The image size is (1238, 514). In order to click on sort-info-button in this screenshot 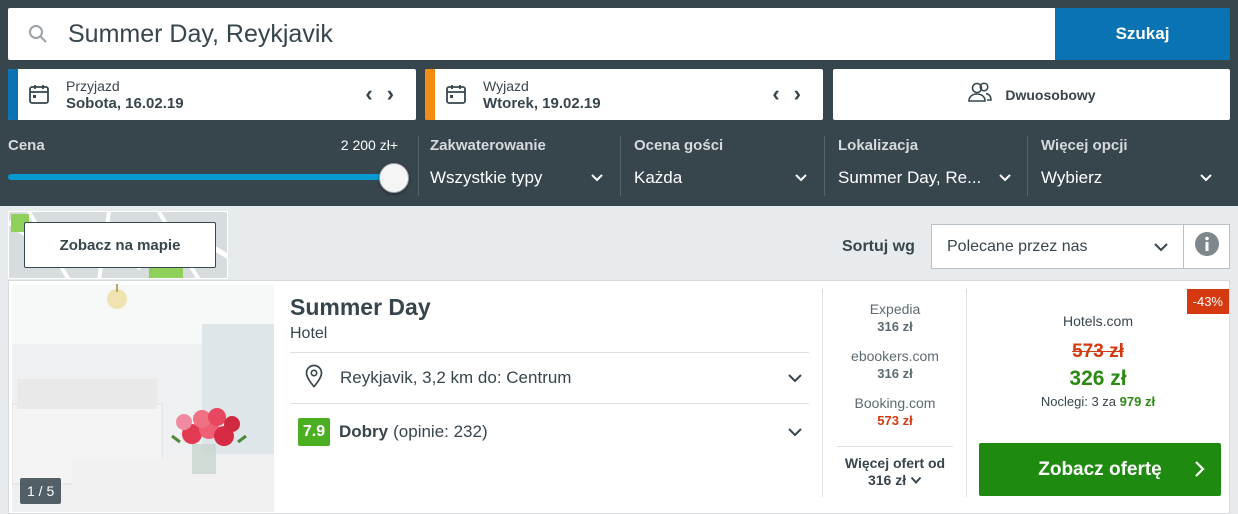, I will do `click(1207, 246)`.